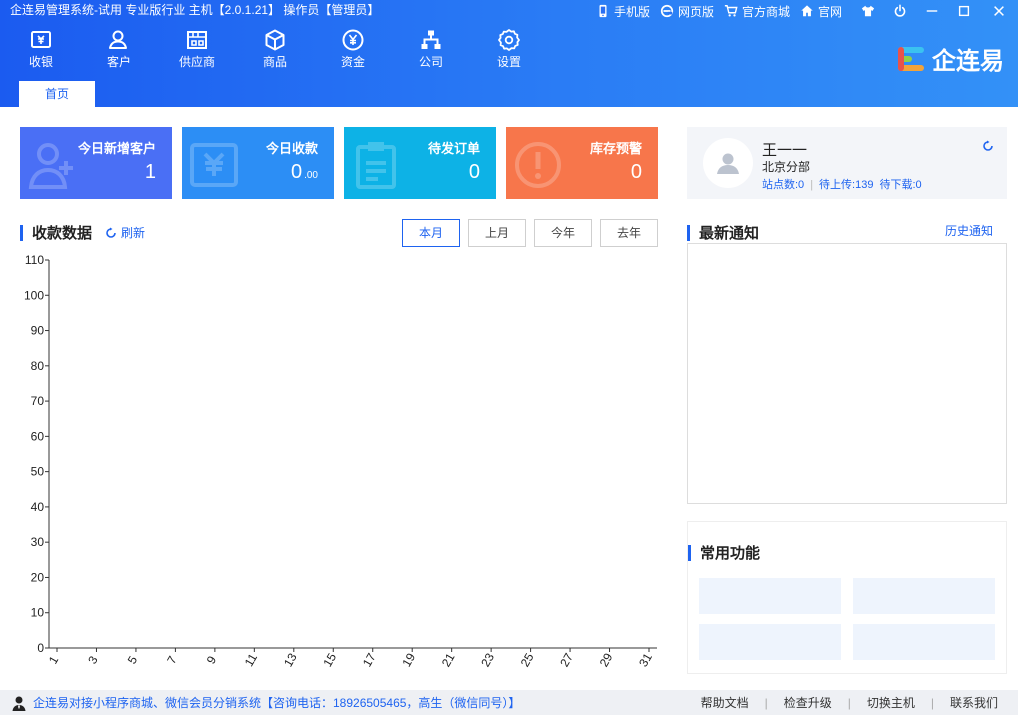 The height and width of the screenshot is (715, 1018). Describe the element at coordinates (566, 659) in the screenshot. I see `x-tick-label: 27` at that location.